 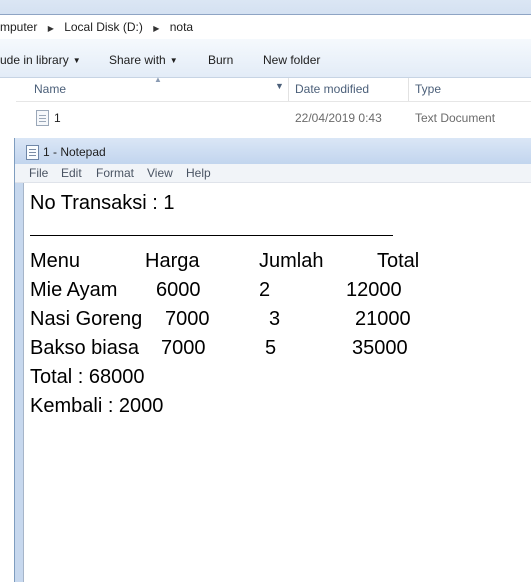 What do you see at coordinates (374, 290) in the screenshot?
I see `row-total: 12000` at bounding box center [374, 290].